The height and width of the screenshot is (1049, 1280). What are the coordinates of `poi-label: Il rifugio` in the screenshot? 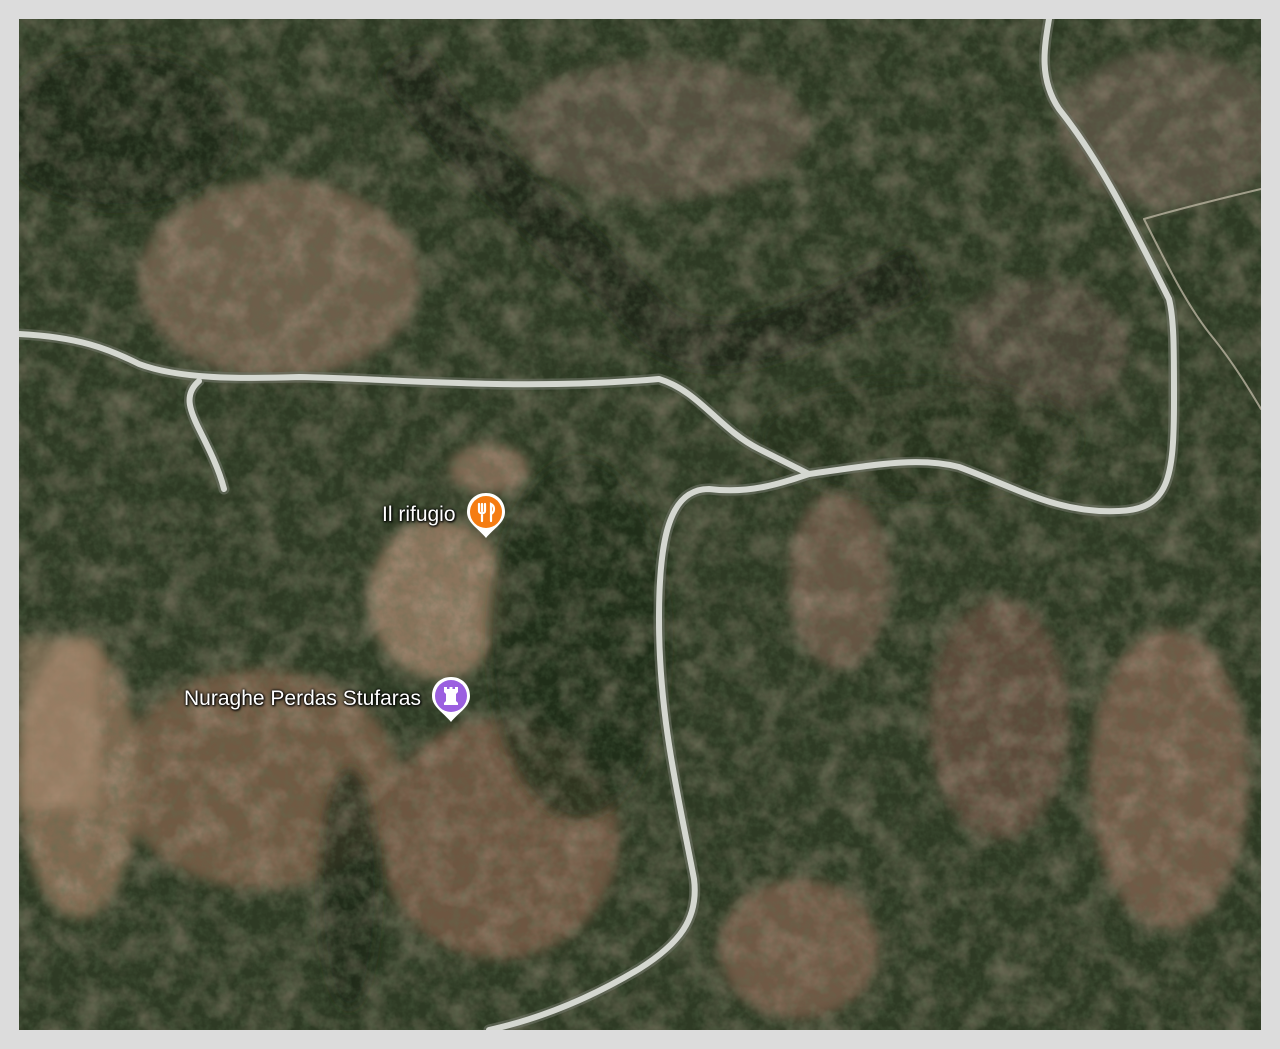 It's located at (419, 515).